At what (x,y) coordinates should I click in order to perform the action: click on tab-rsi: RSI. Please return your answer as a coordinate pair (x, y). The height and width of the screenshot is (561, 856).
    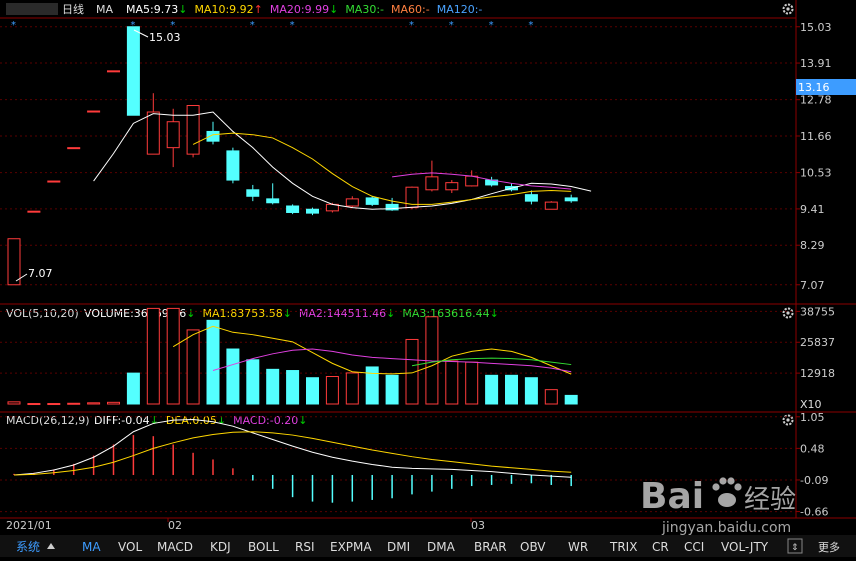
    Looking at the image, I should click on (305, 547).